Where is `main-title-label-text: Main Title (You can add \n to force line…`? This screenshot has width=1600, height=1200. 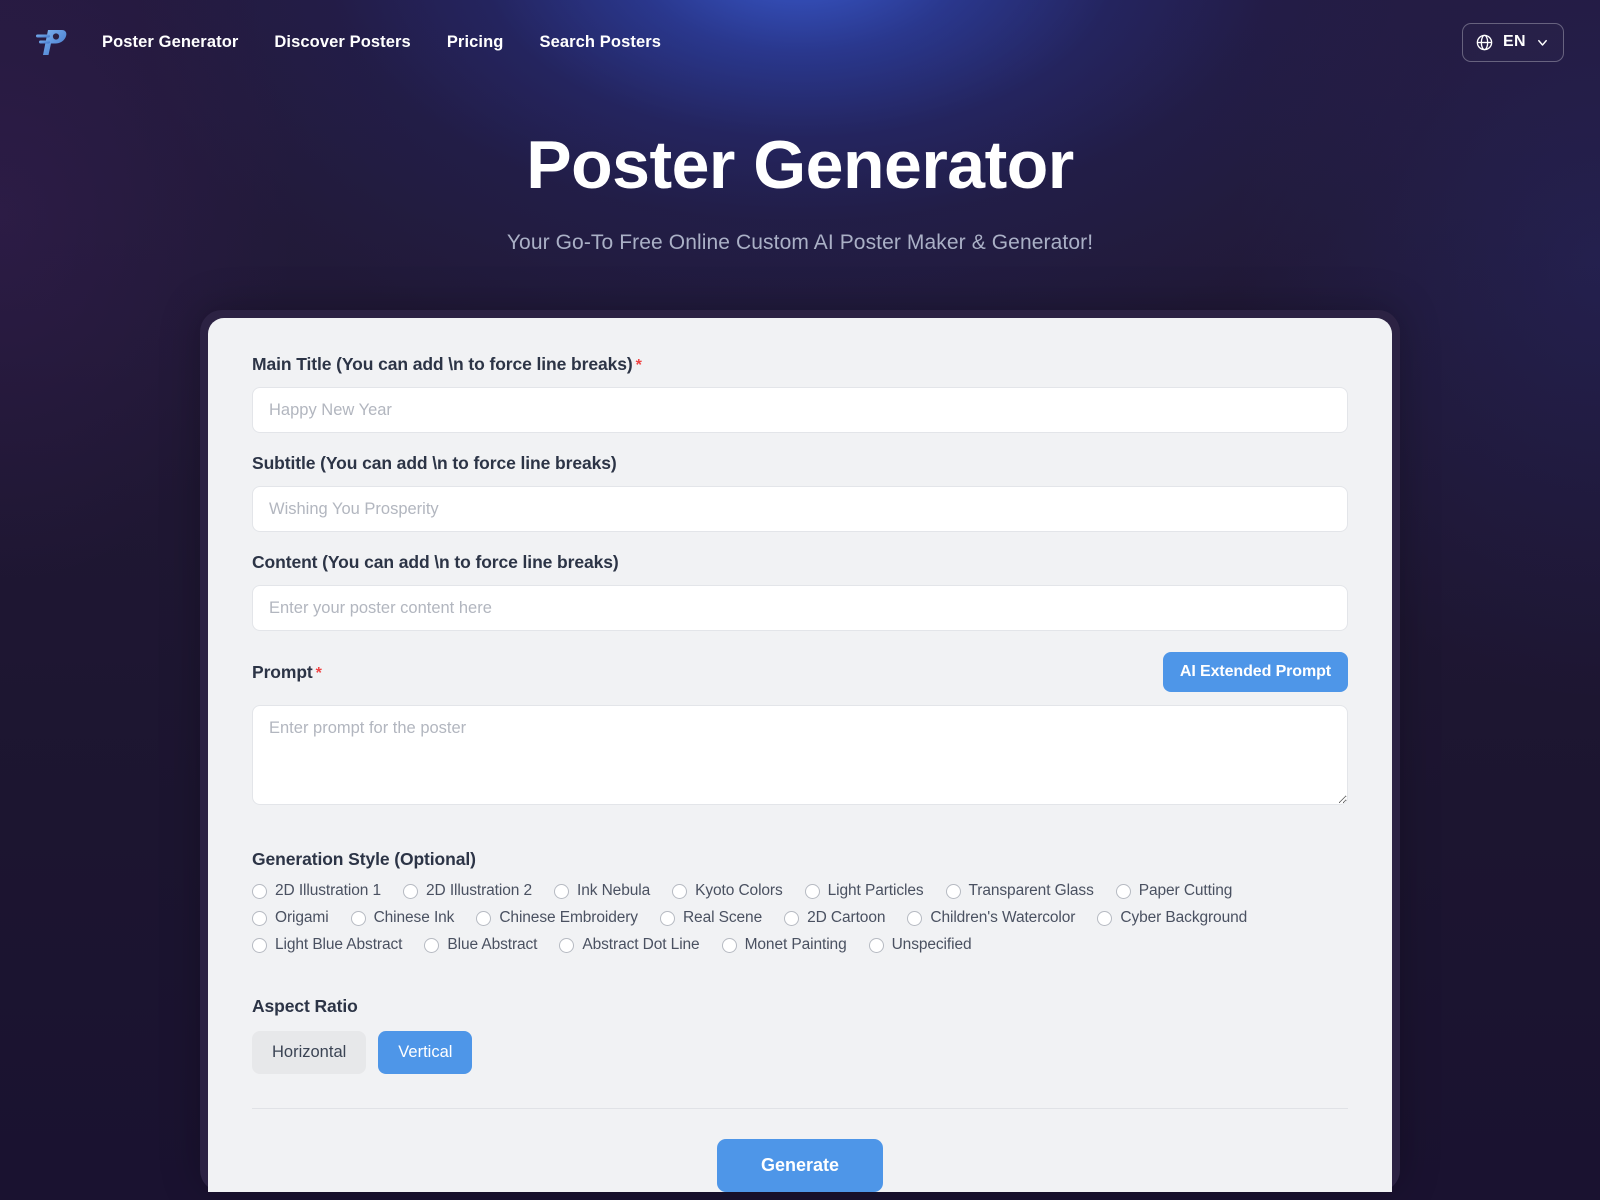
main-title-label-text: Main Title (You can add \n to force line… is located at coordinates (442, 364).